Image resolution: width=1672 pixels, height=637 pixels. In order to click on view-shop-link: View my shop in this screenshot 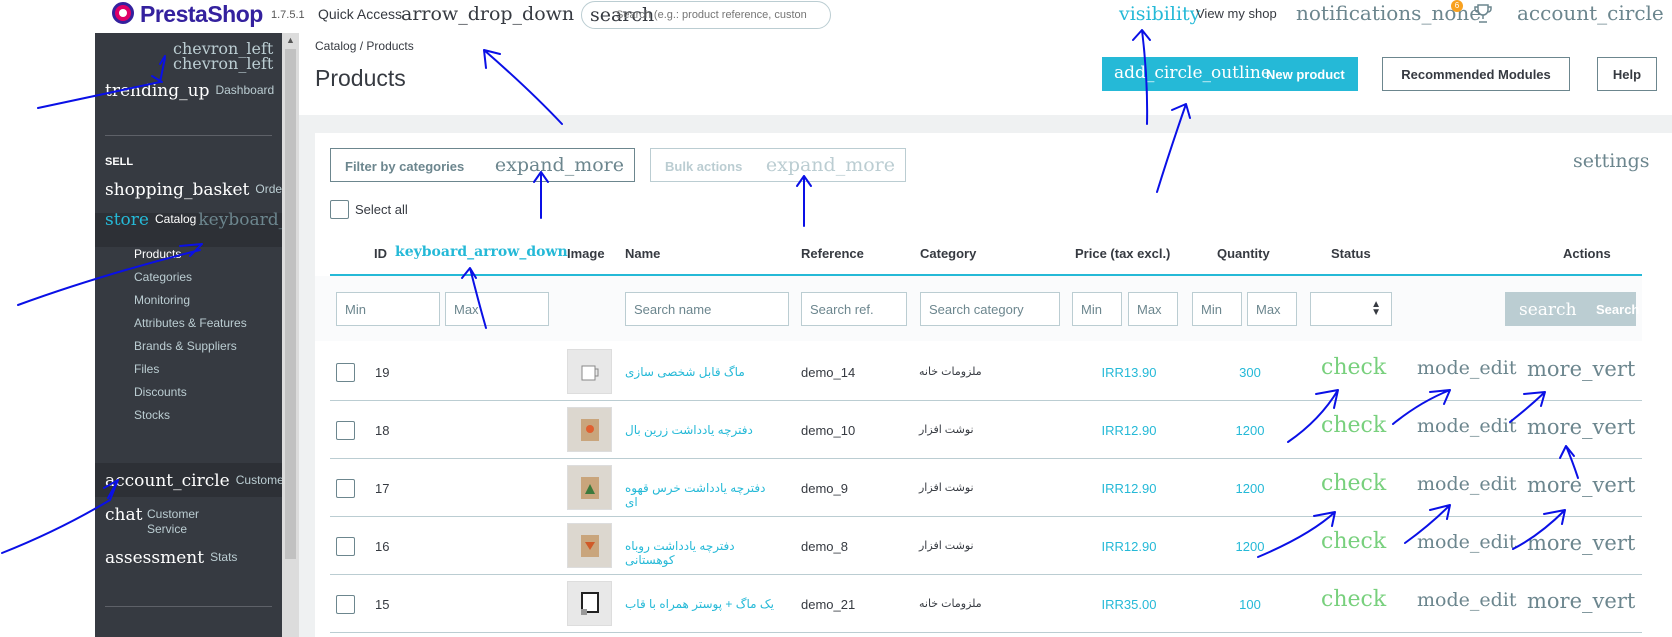, I will do `click(1236, 13)`.